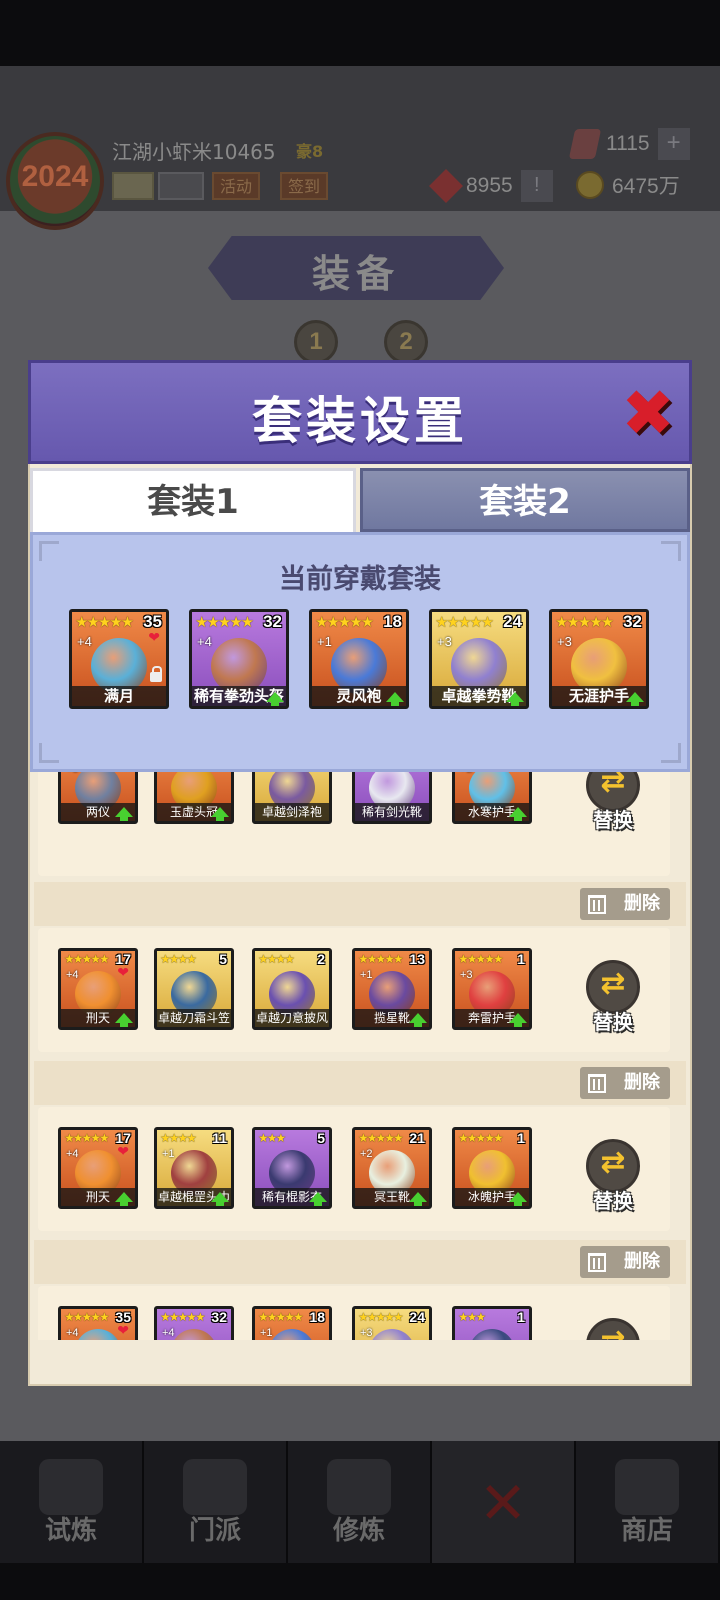 This screenshot has width=720, height=1600. What do you see at coordinates (292, 798) in the screenshot?
I see `equipment-slot: 卓越剑泽袍` at bounding box center [292, 798].